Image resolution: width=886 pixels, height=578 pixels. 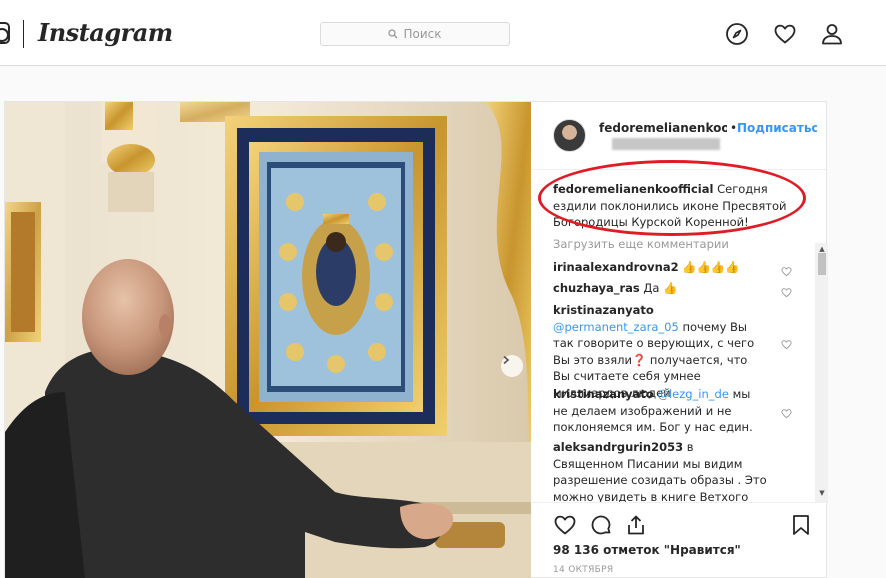 I want to click on comment-text: Да 👍, so click(x=660, y=288).